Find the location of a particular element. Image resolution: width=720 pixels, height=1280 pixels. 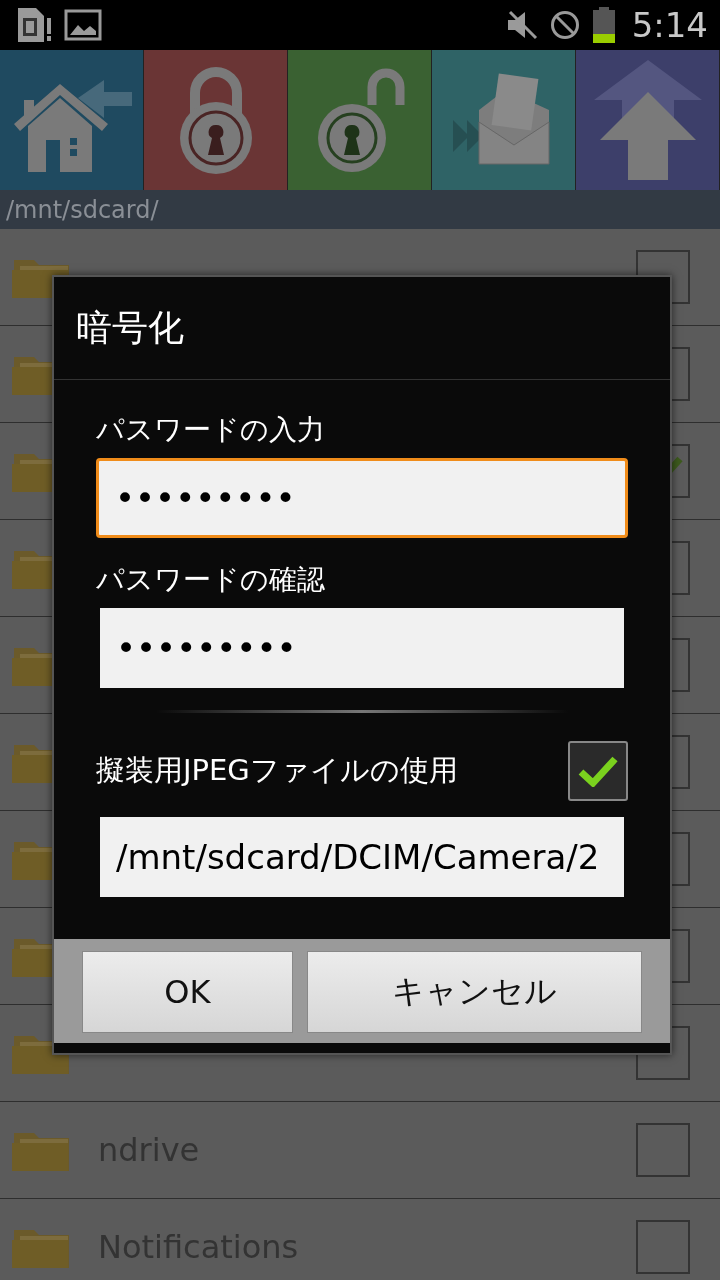

field-label: パスワードの入力 is located at coordinates (211, 430).